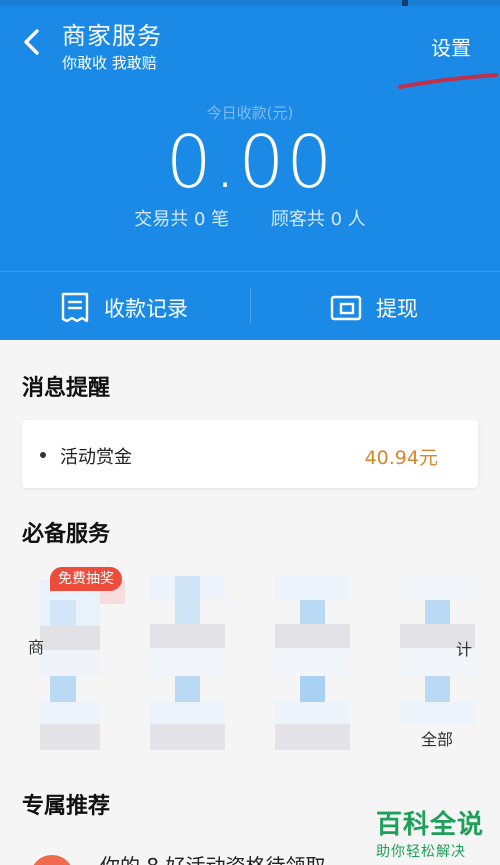 This screenshot has height=865, width=500. Describe the element at coordinates (66, 388) in the screenshot. I see `messages-section-title: 消息提醒` at that location.